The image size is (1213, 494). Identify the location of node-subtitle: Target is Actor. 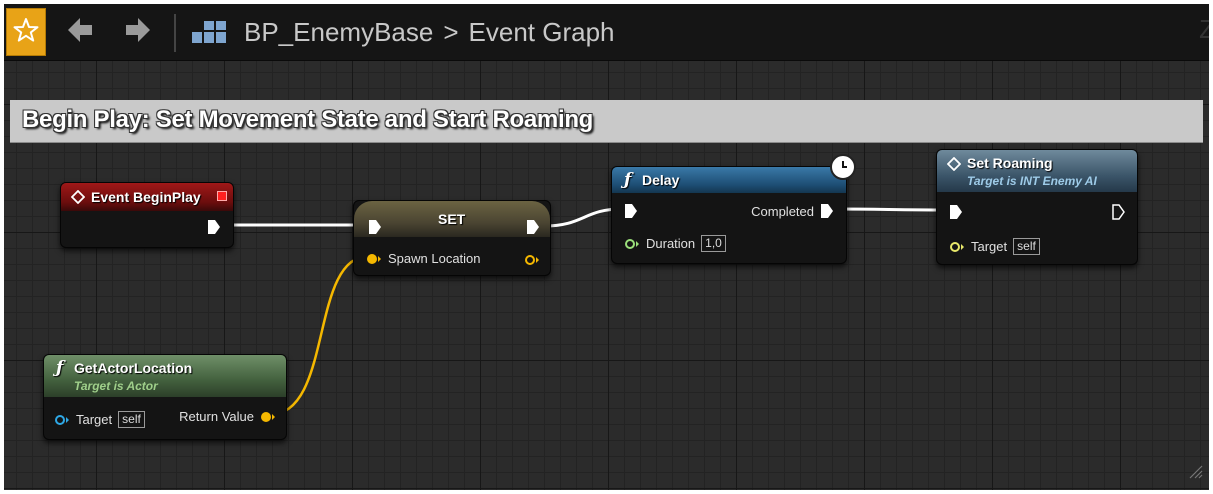
(116, 386).